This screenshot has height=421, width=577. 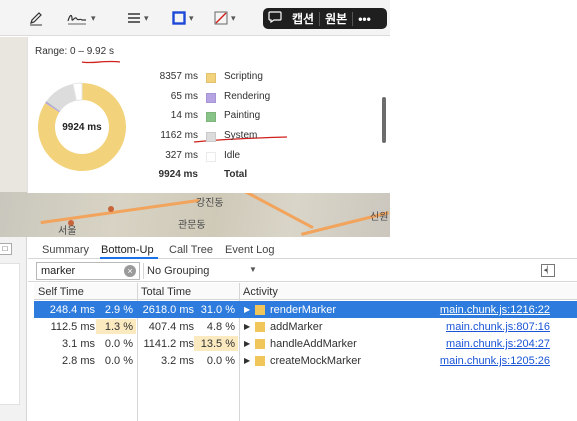 I want to click on legend-name: Scripting, so click(x=243, y=76).